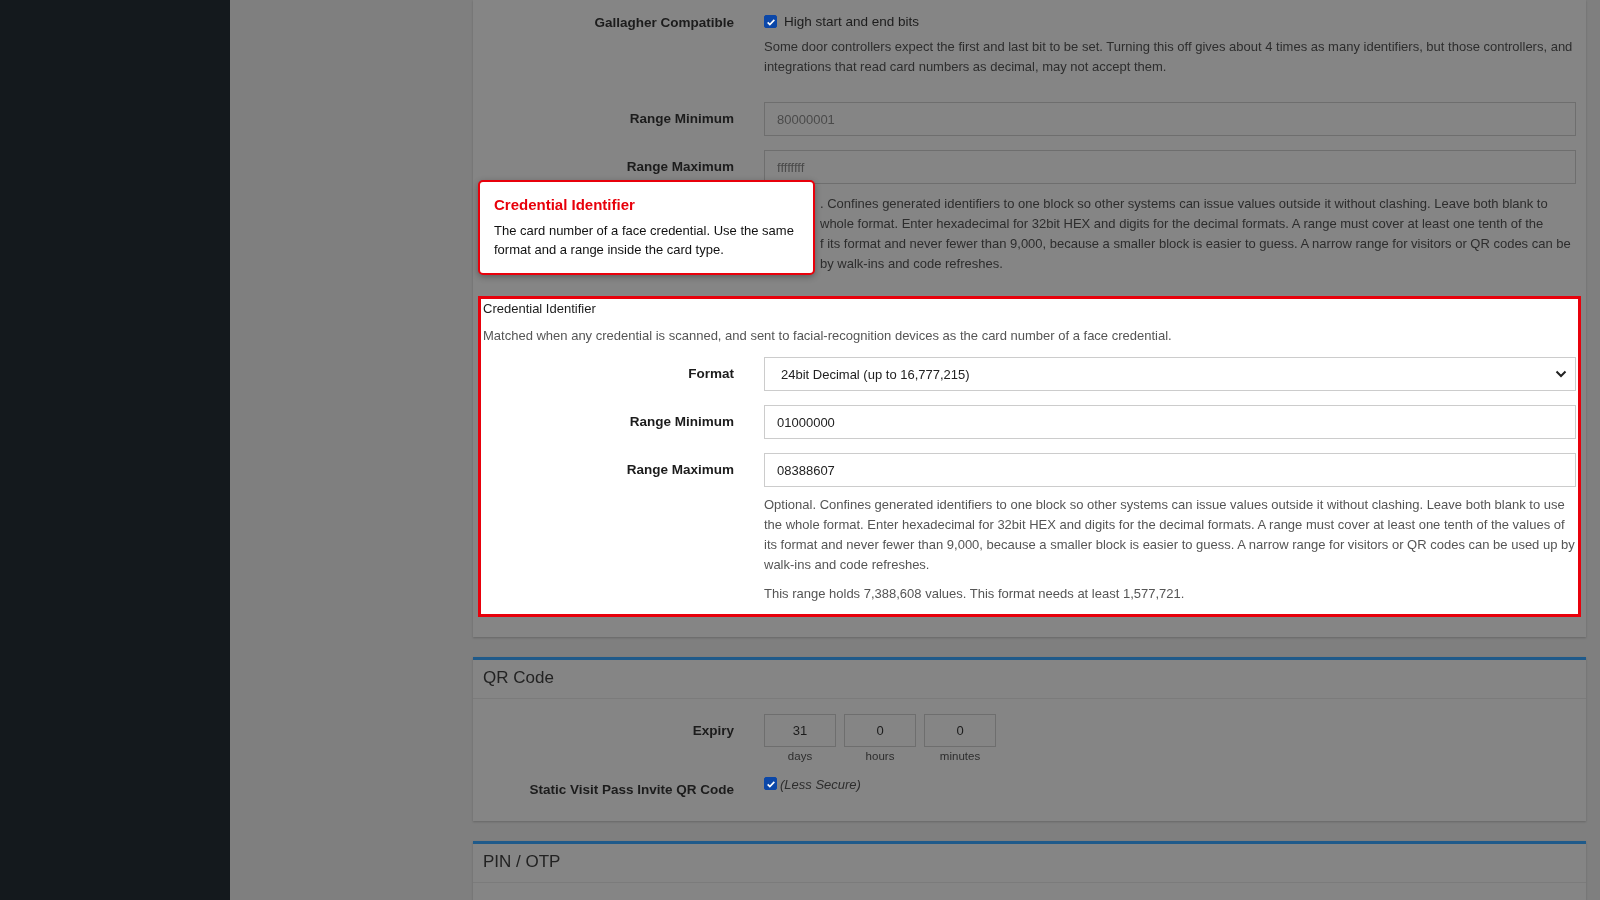 Image resolution: width=1600 pixels, height=900 pixels. I want to click on range-minimum-field: 01000000, so click(1170, 422).